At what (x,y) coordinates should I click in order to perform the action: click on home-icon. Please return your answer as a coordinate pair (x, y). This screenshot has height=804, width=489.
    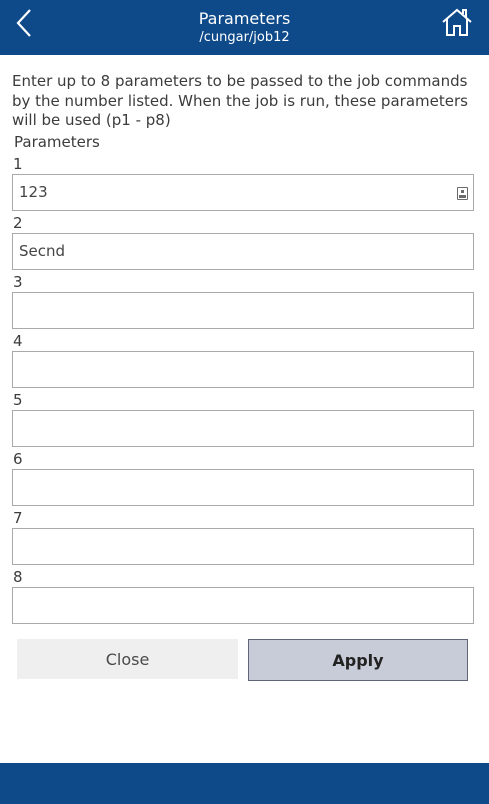
    Looking at the image, I should click on (457, 22).